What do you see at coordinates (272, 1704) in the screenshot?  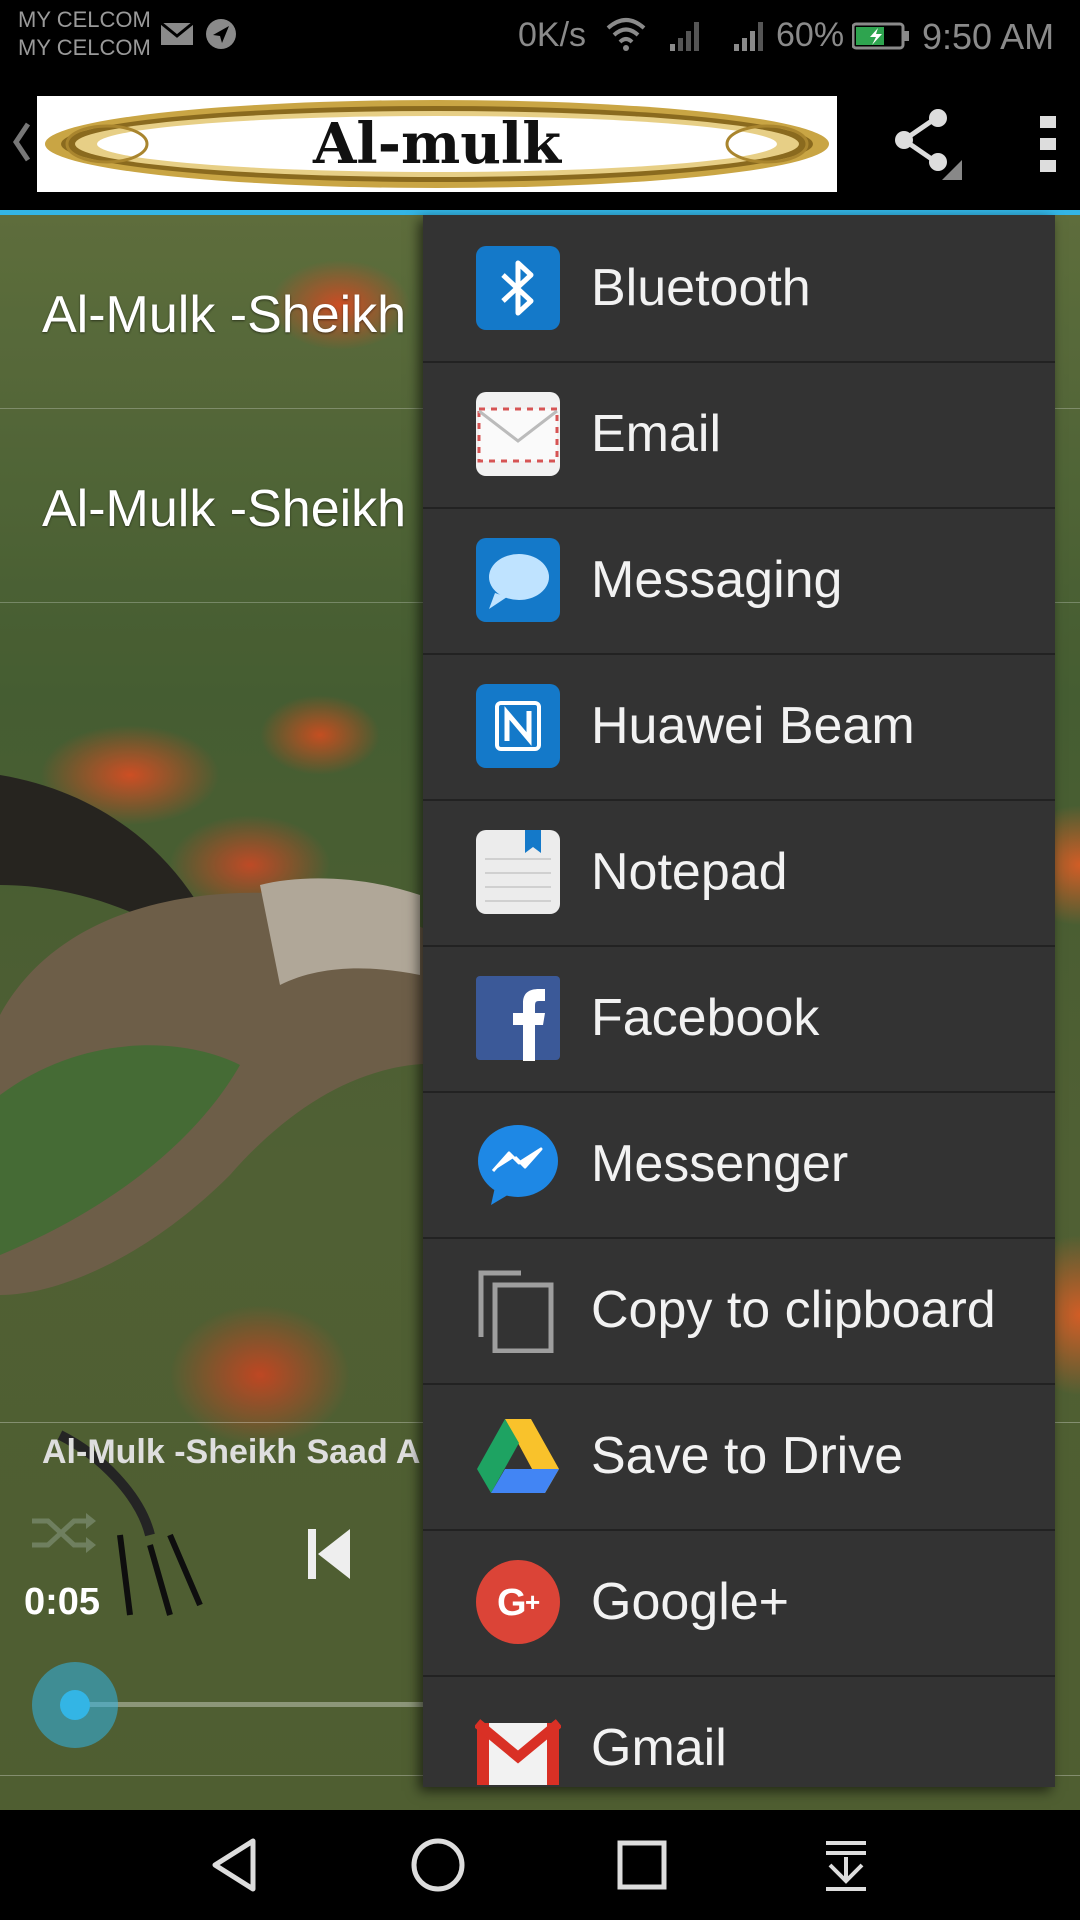 I see `seek-bar` at bounding box center [272, 1704].